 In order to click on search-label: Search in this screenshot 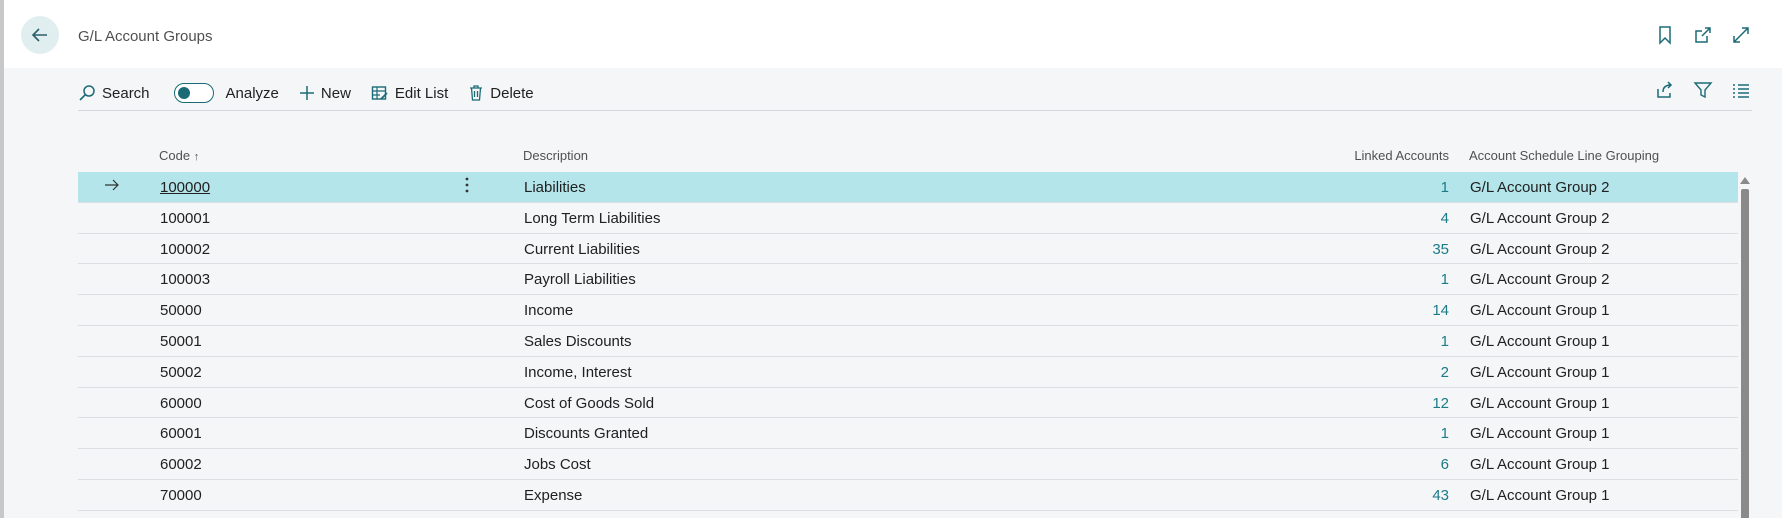, I will do `click(126, 93)`.